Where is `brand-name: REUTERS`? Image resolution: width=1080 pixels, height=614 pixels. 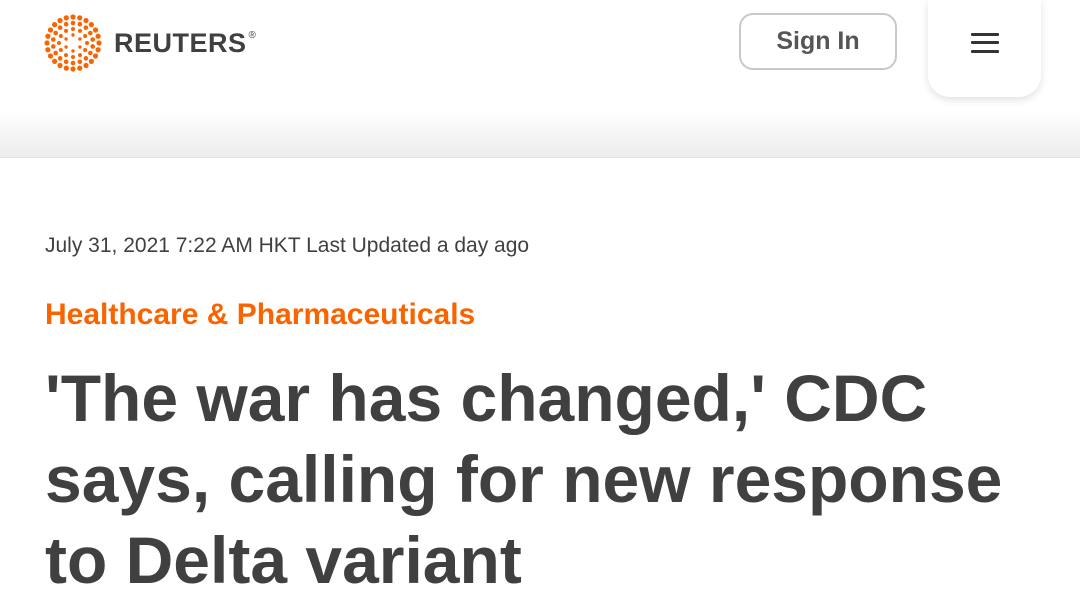 brand-name: REUTERS is located at coordinates (180, 42).